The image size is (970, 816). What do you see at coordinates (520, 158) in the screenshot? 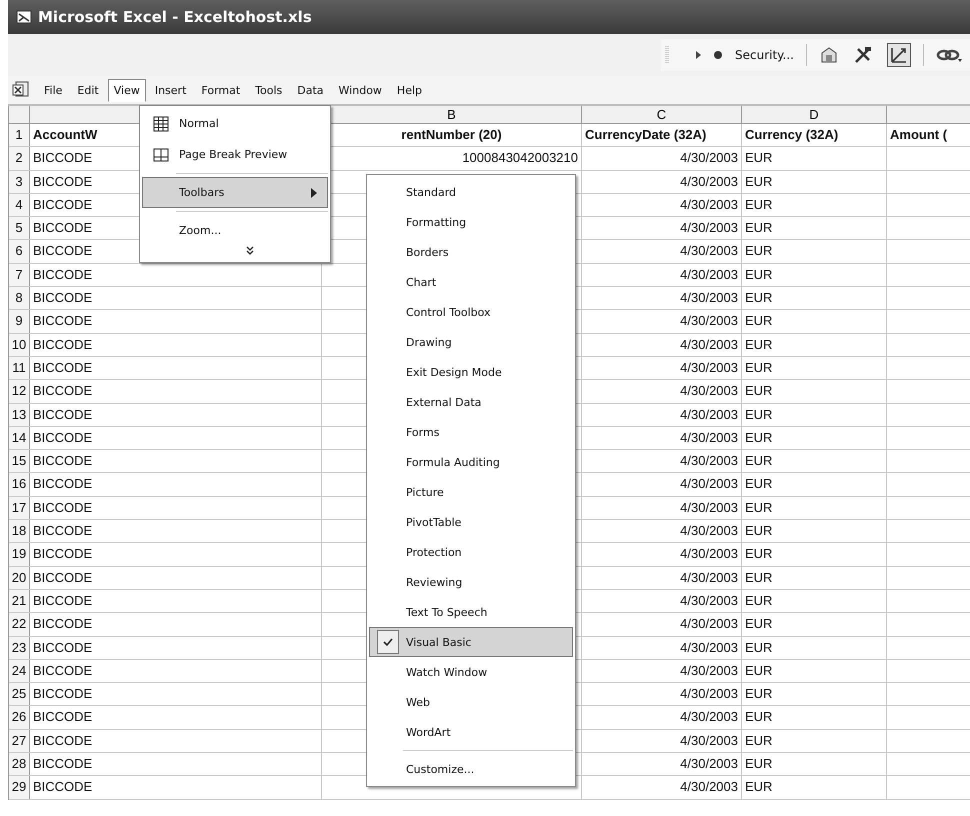
I see `table-cell: 1000843042003210` at bounding box center [520, 158].